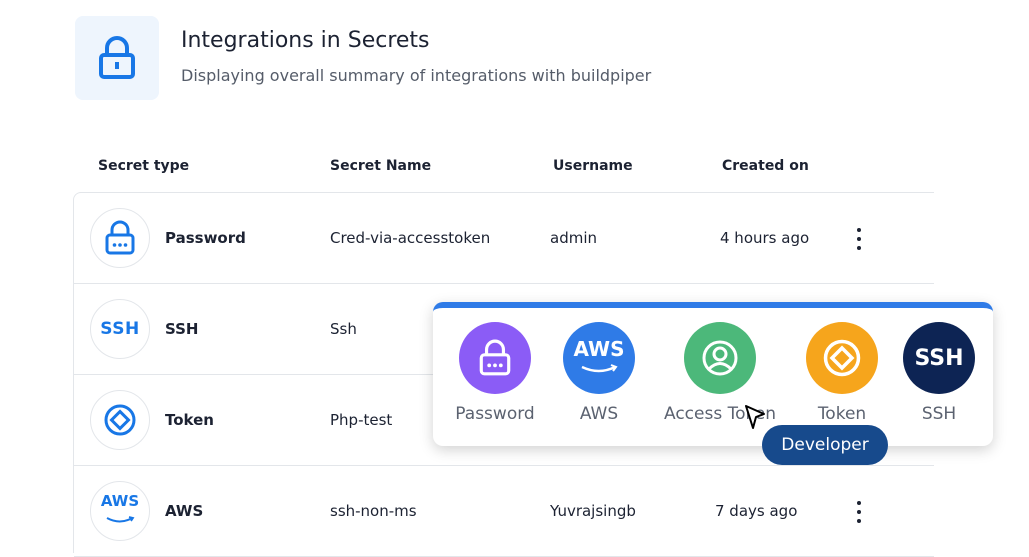  Describe the element at coordinates (825, 445) in the screenshot. I see `developer-tooltip: Developer` at that location.